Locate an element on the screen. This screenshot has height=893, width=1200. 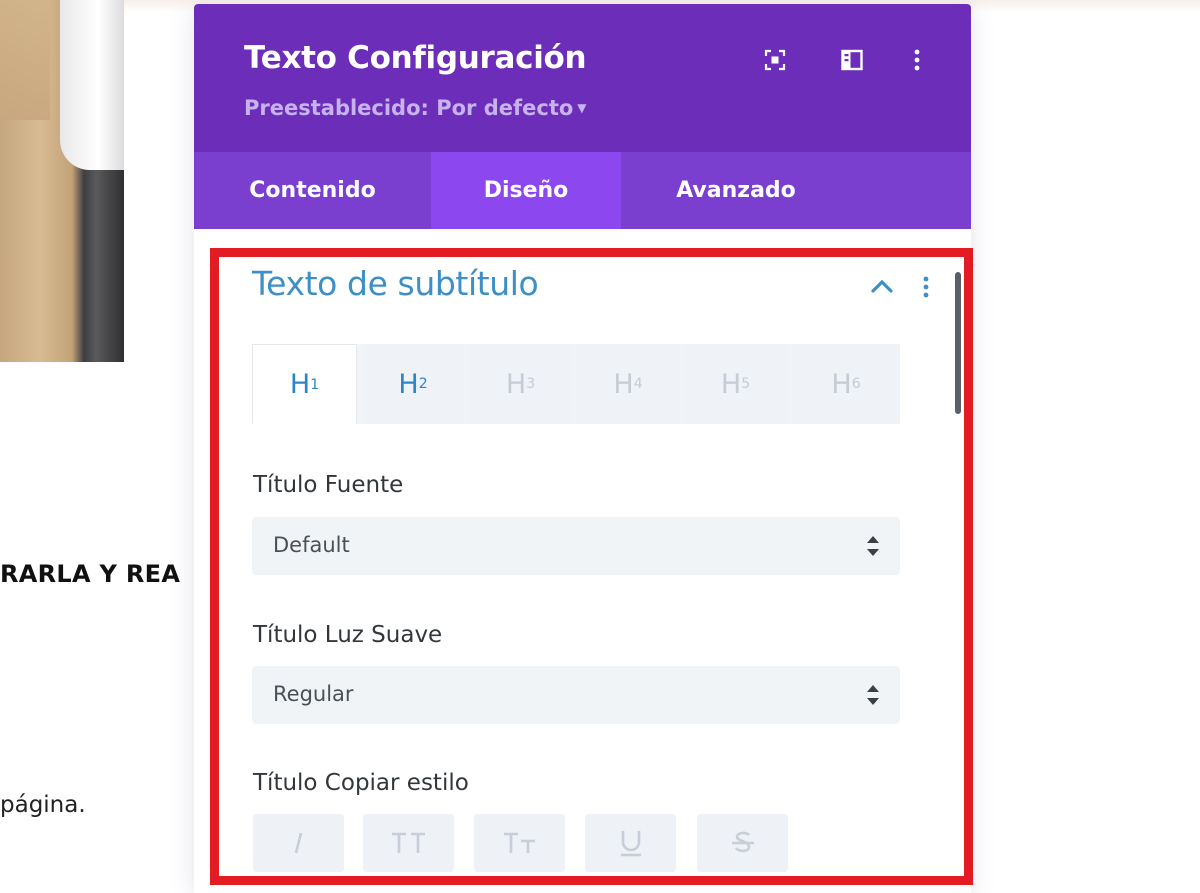
strikethrough-icon is located at coordinates (742, 842).